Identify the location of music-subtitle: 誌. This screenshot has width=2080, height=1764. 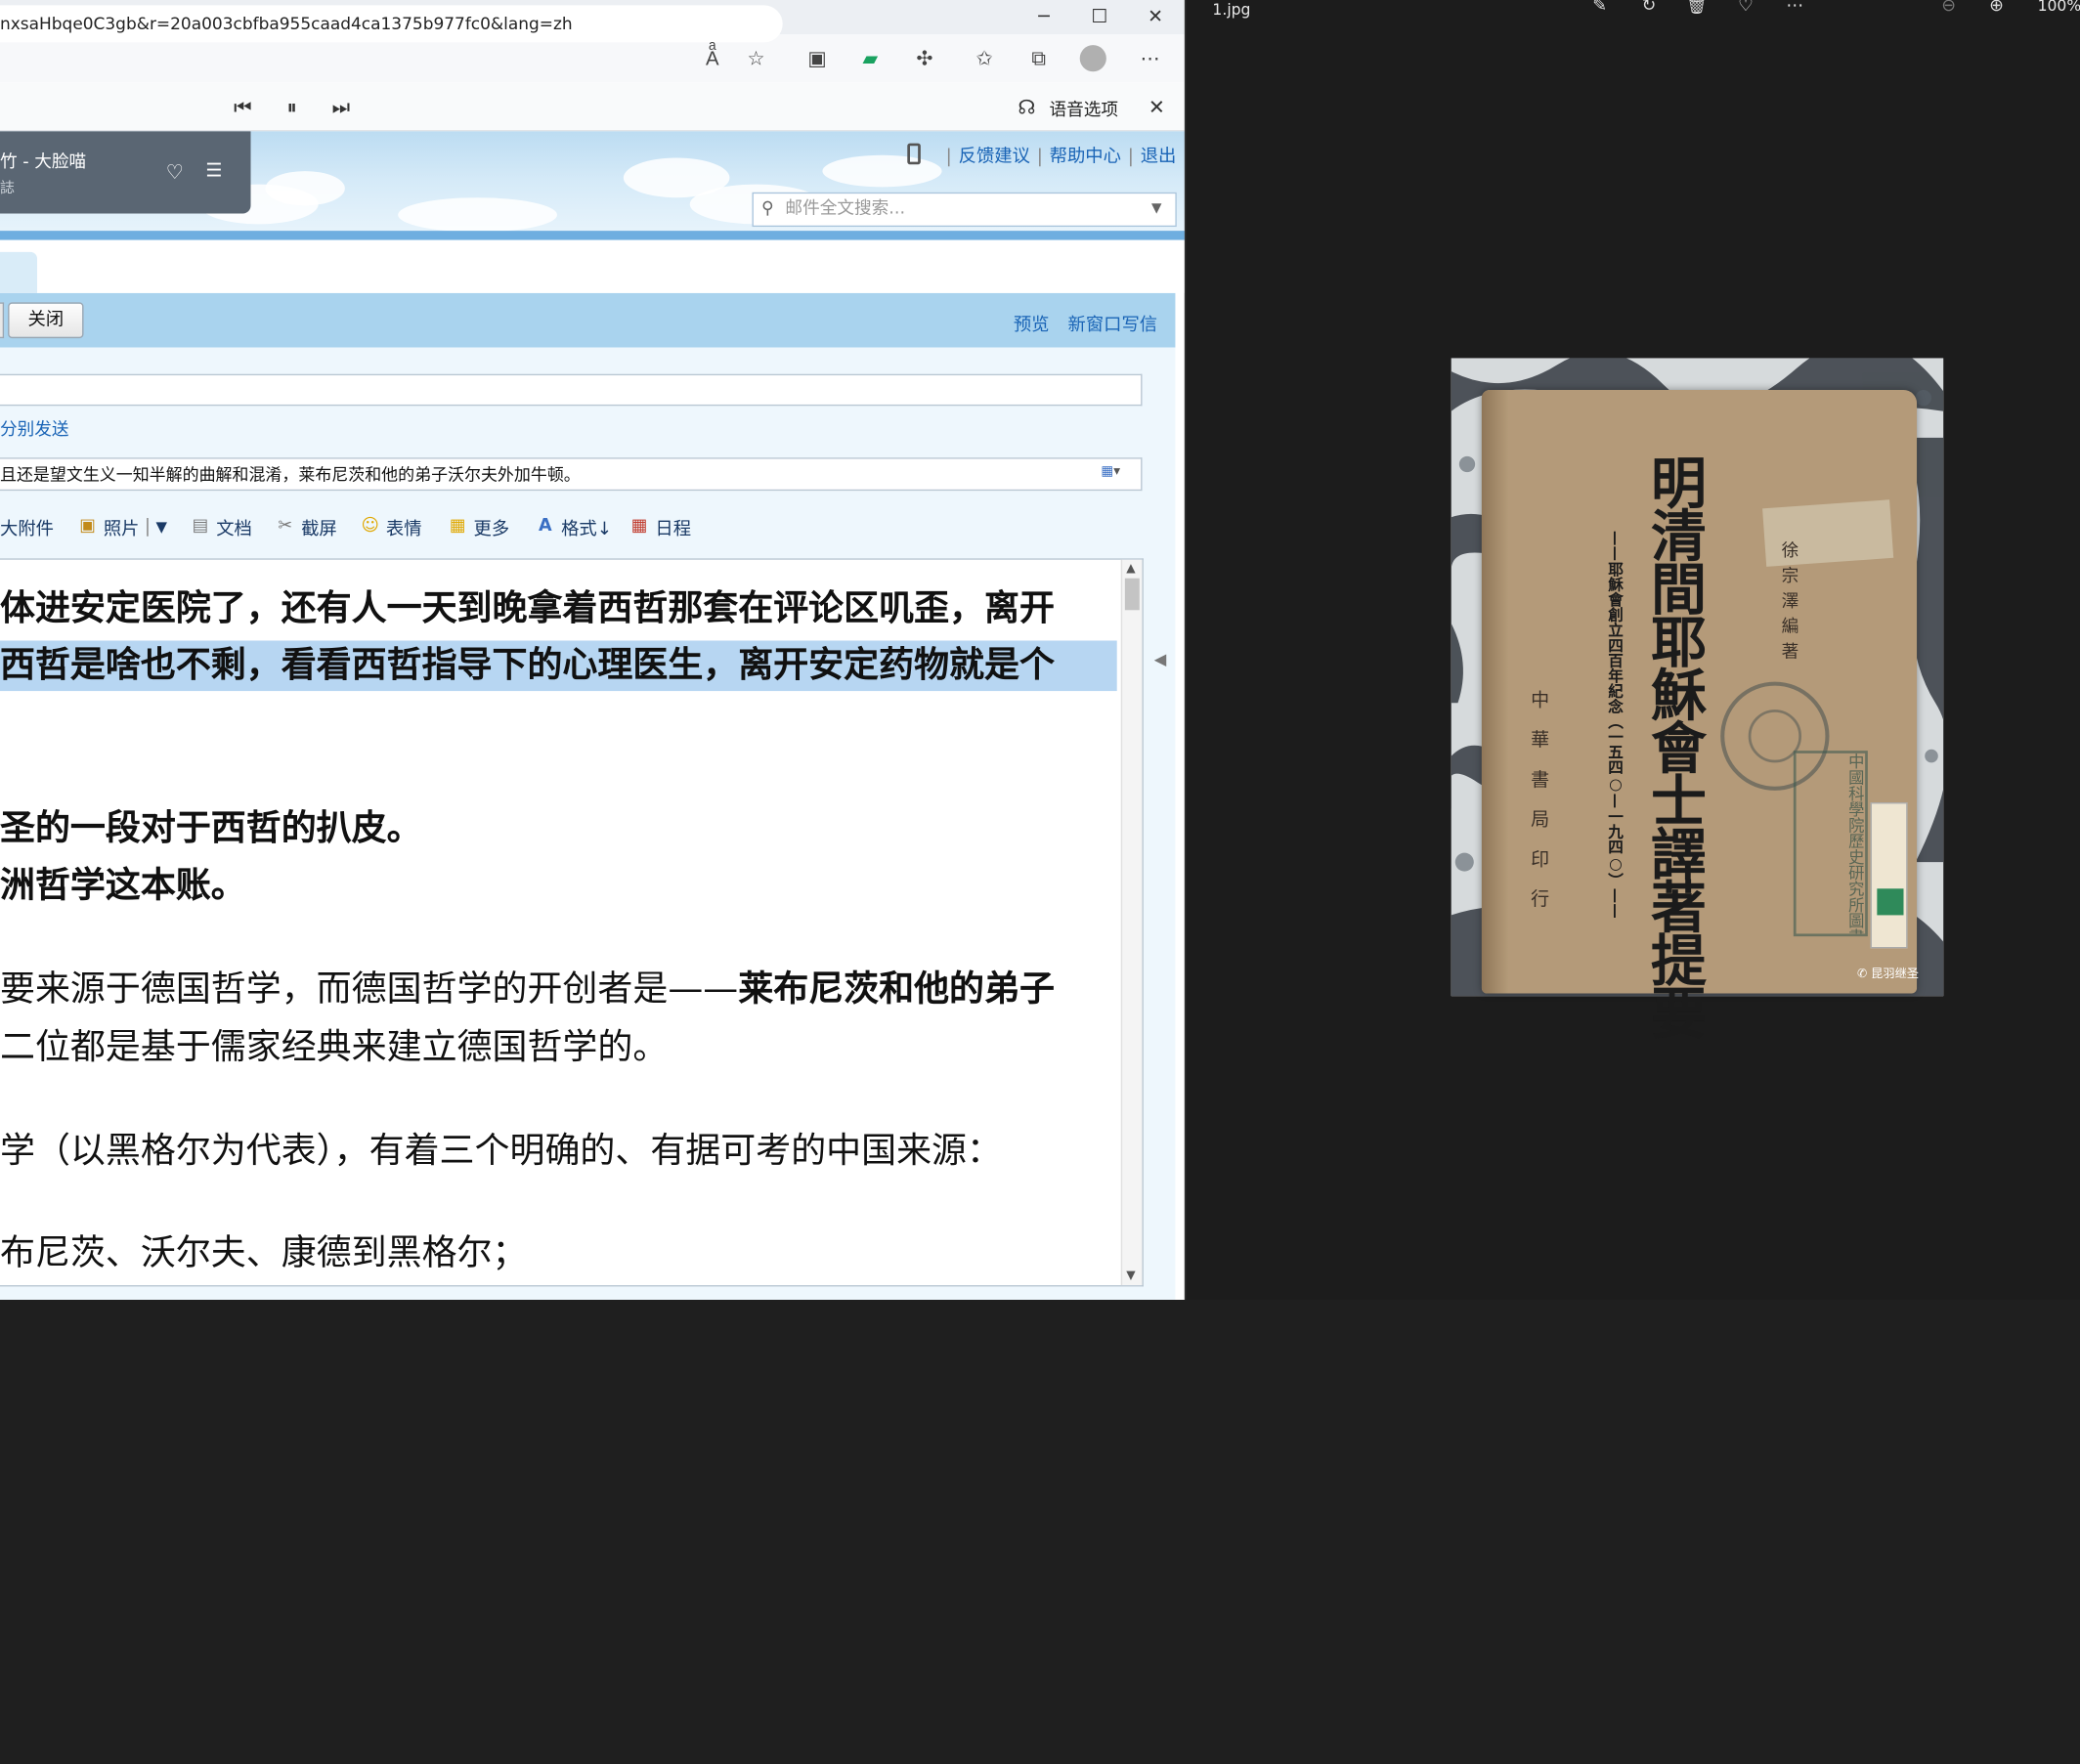
(7, 187).